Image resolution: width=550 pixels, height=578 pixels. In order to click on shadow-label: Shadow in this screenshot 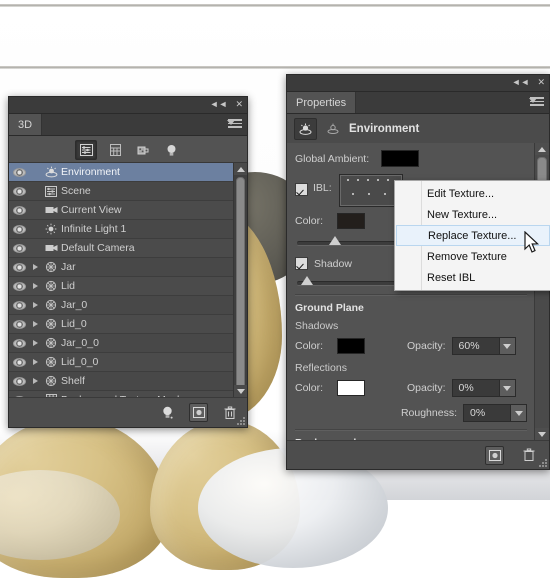, I will do `click(333, 263)`.